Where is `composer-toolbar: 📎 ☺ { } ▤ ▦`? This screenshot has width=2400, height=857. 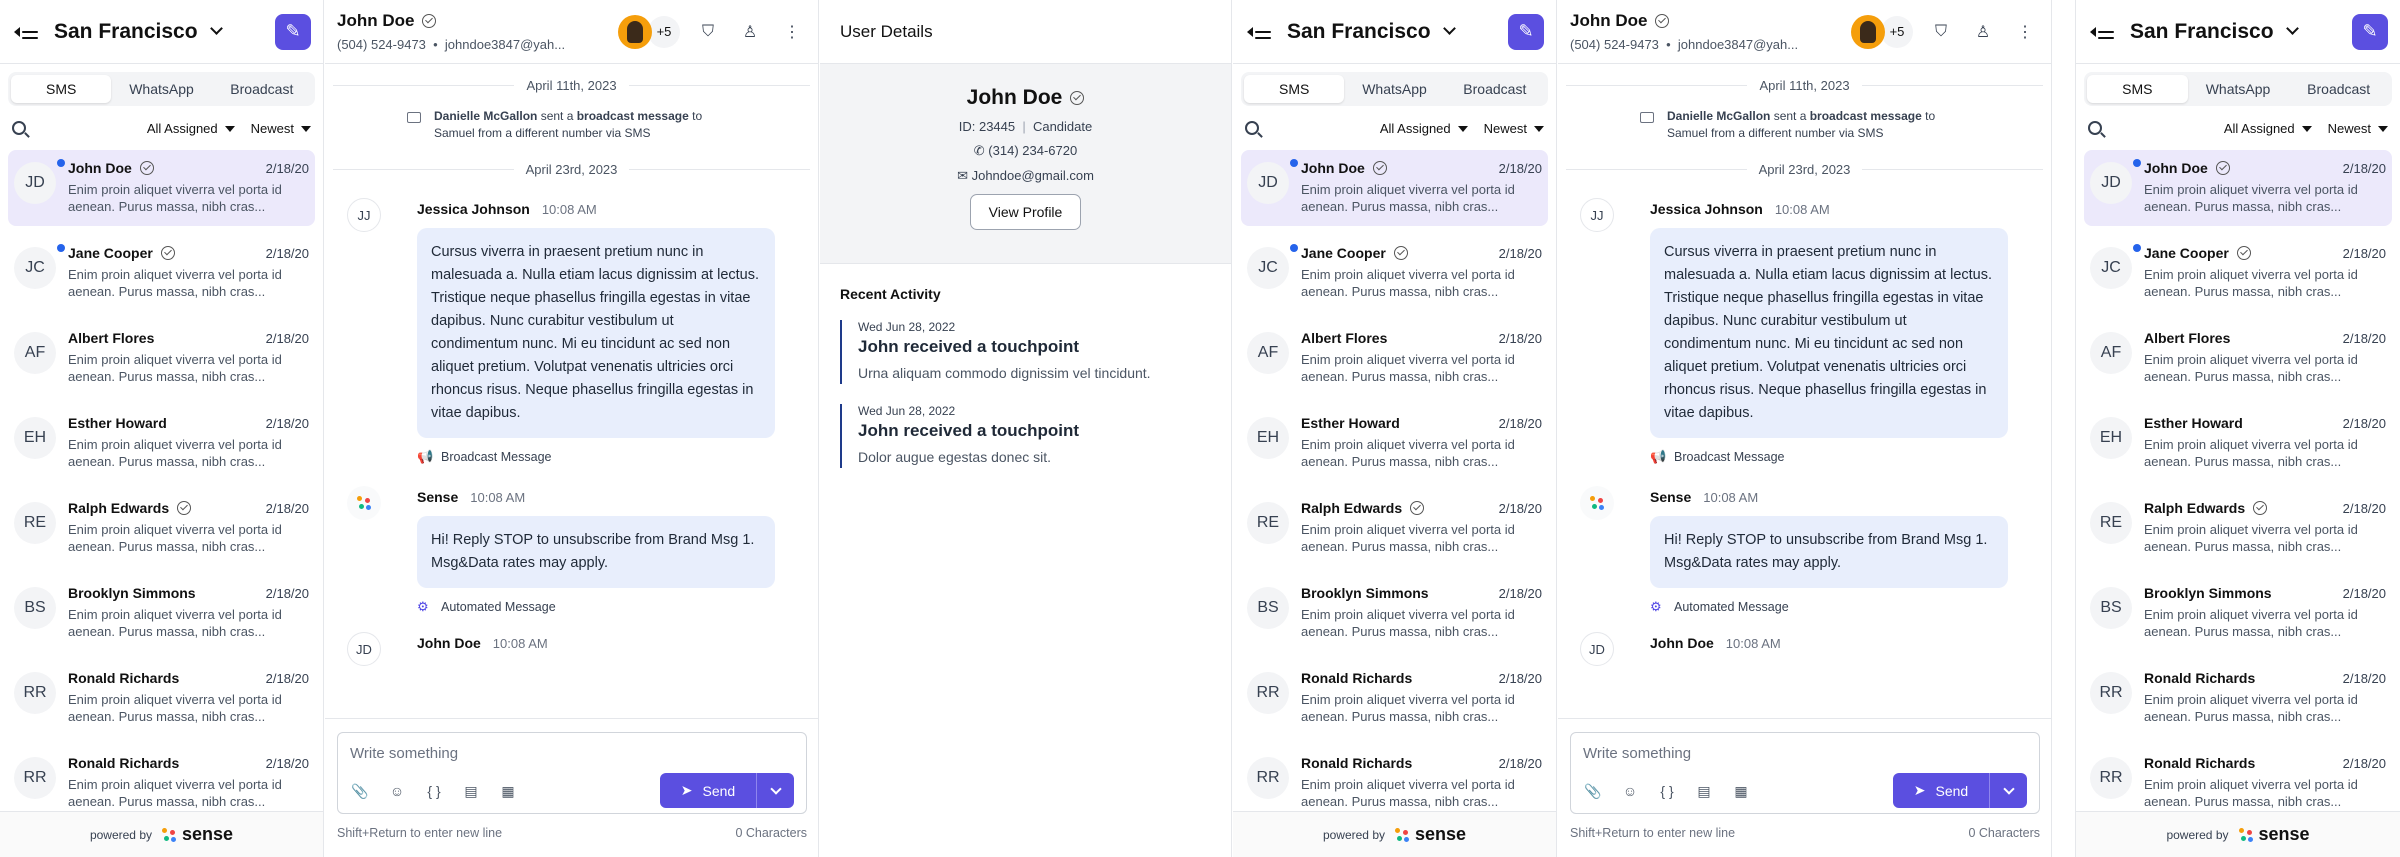
composer-toolbar: 📎 ☺ { } ▤ ▦ is located at coordinates (442, 791).